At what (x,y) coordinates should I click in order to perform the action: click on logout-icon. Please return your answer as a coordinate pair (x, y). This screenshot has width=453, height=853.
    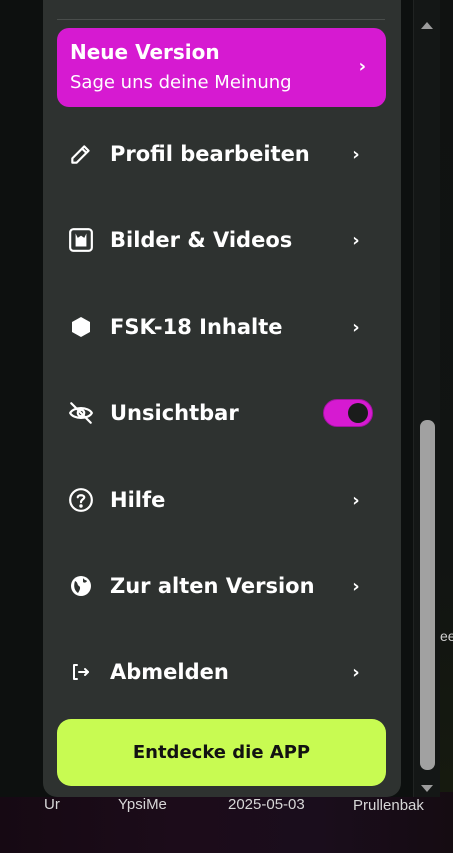
    Looking at the image, I should click on (81, 672).